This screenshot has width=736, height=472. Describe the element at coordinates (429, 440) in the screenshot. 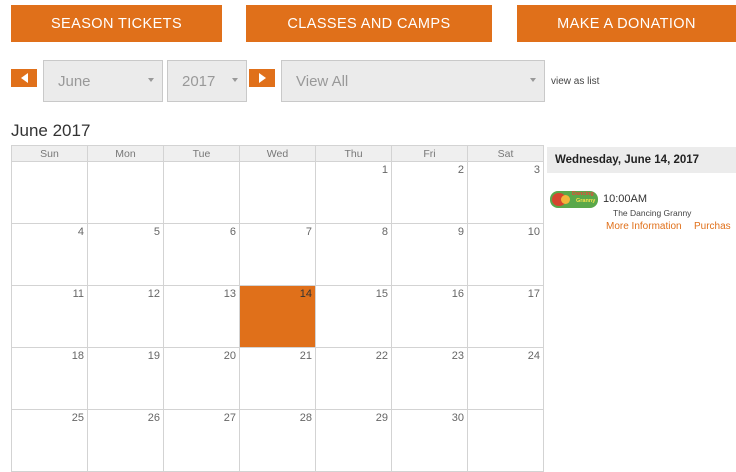

I see `calendar-day-cell: 30` at that location.